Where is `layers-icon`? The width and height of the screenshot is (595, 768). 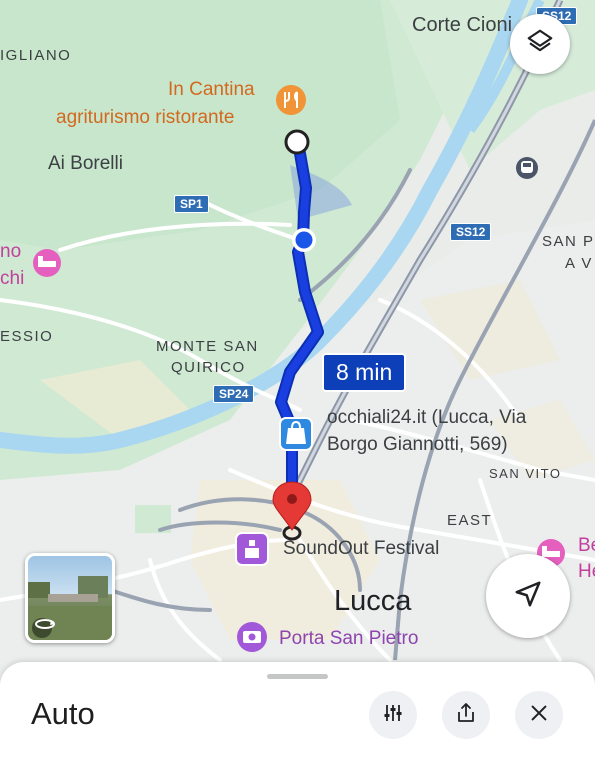 layers-icon is located at coordinates (540, 44).